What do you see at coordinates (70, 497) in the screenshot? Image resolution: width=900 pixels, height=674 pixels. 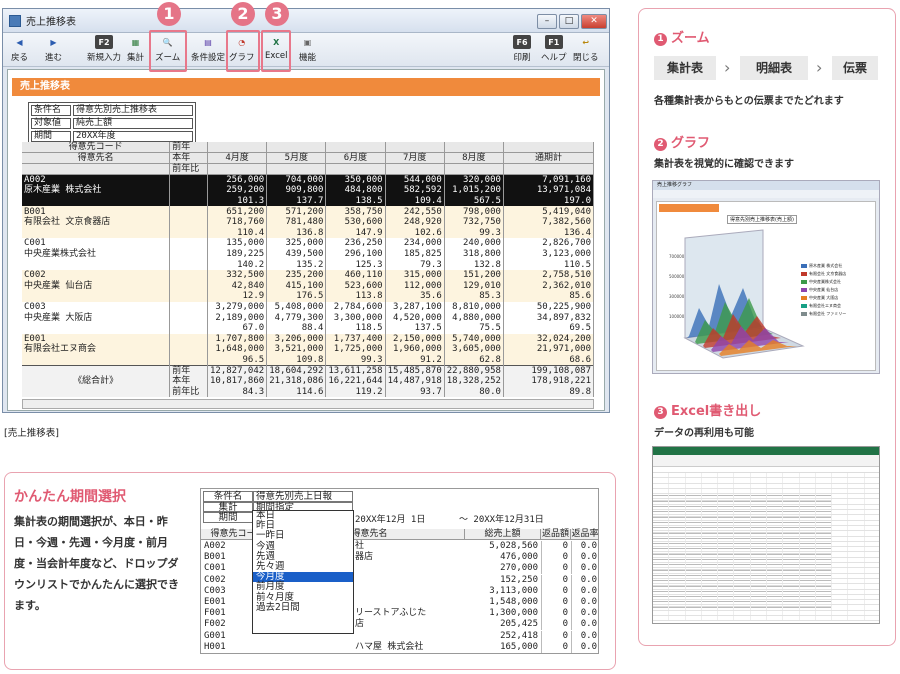 I see `period-title: かんたん期間選択` at bounding box center [70, 497].